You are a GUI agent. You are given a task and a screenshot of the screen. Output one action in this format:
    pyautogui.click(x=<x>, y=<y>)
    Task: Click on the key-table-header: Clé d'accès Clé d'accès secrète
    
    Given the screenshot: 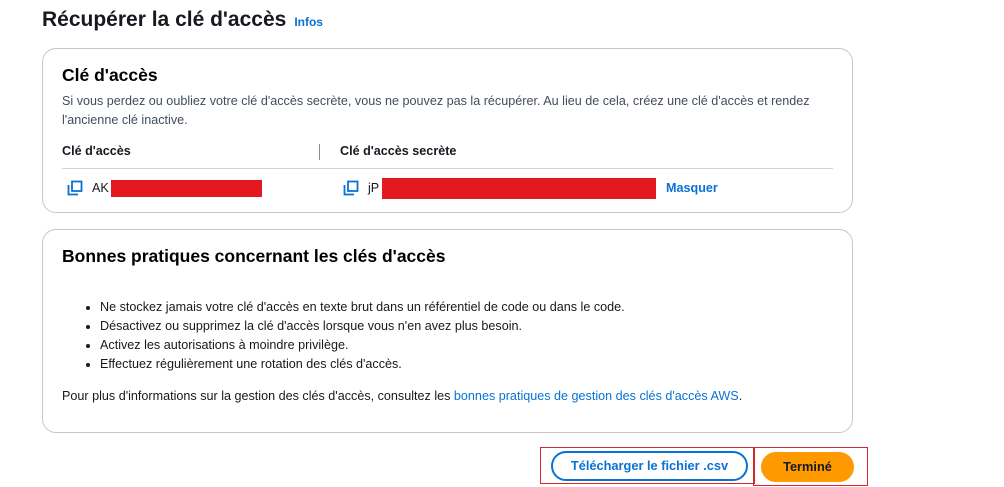 What is the action you would take?
    pyautogui.click(x=447, y=155)
    